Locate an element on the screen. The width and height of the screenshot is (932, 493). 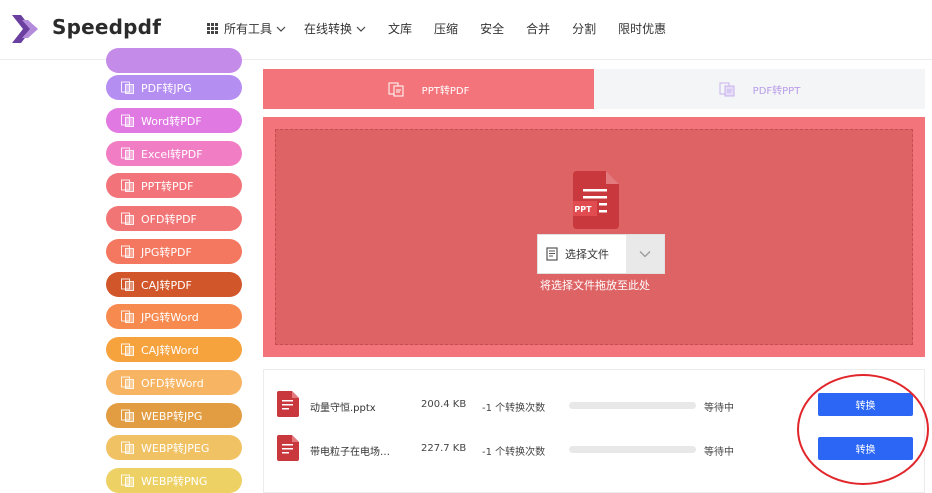
select-file-button: 选择文件 is located at coordinates (582, 254).